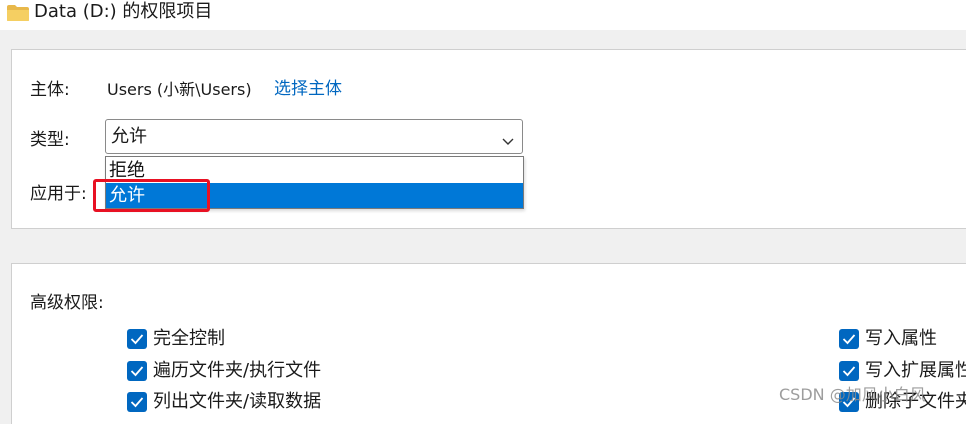  I want to click on title-bar: Data (D:) 的权限项目, so click(483, 15).